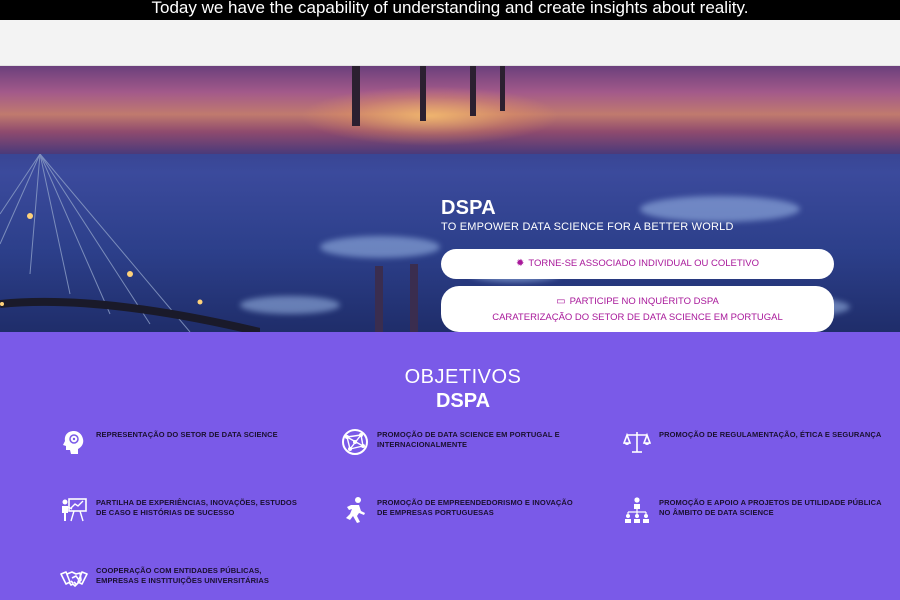 This screenshot has width=900, height=600. What do you see at coordinates (637, 510) in the screenshot?
I see `team-icon` at bounding box center [637, 510].